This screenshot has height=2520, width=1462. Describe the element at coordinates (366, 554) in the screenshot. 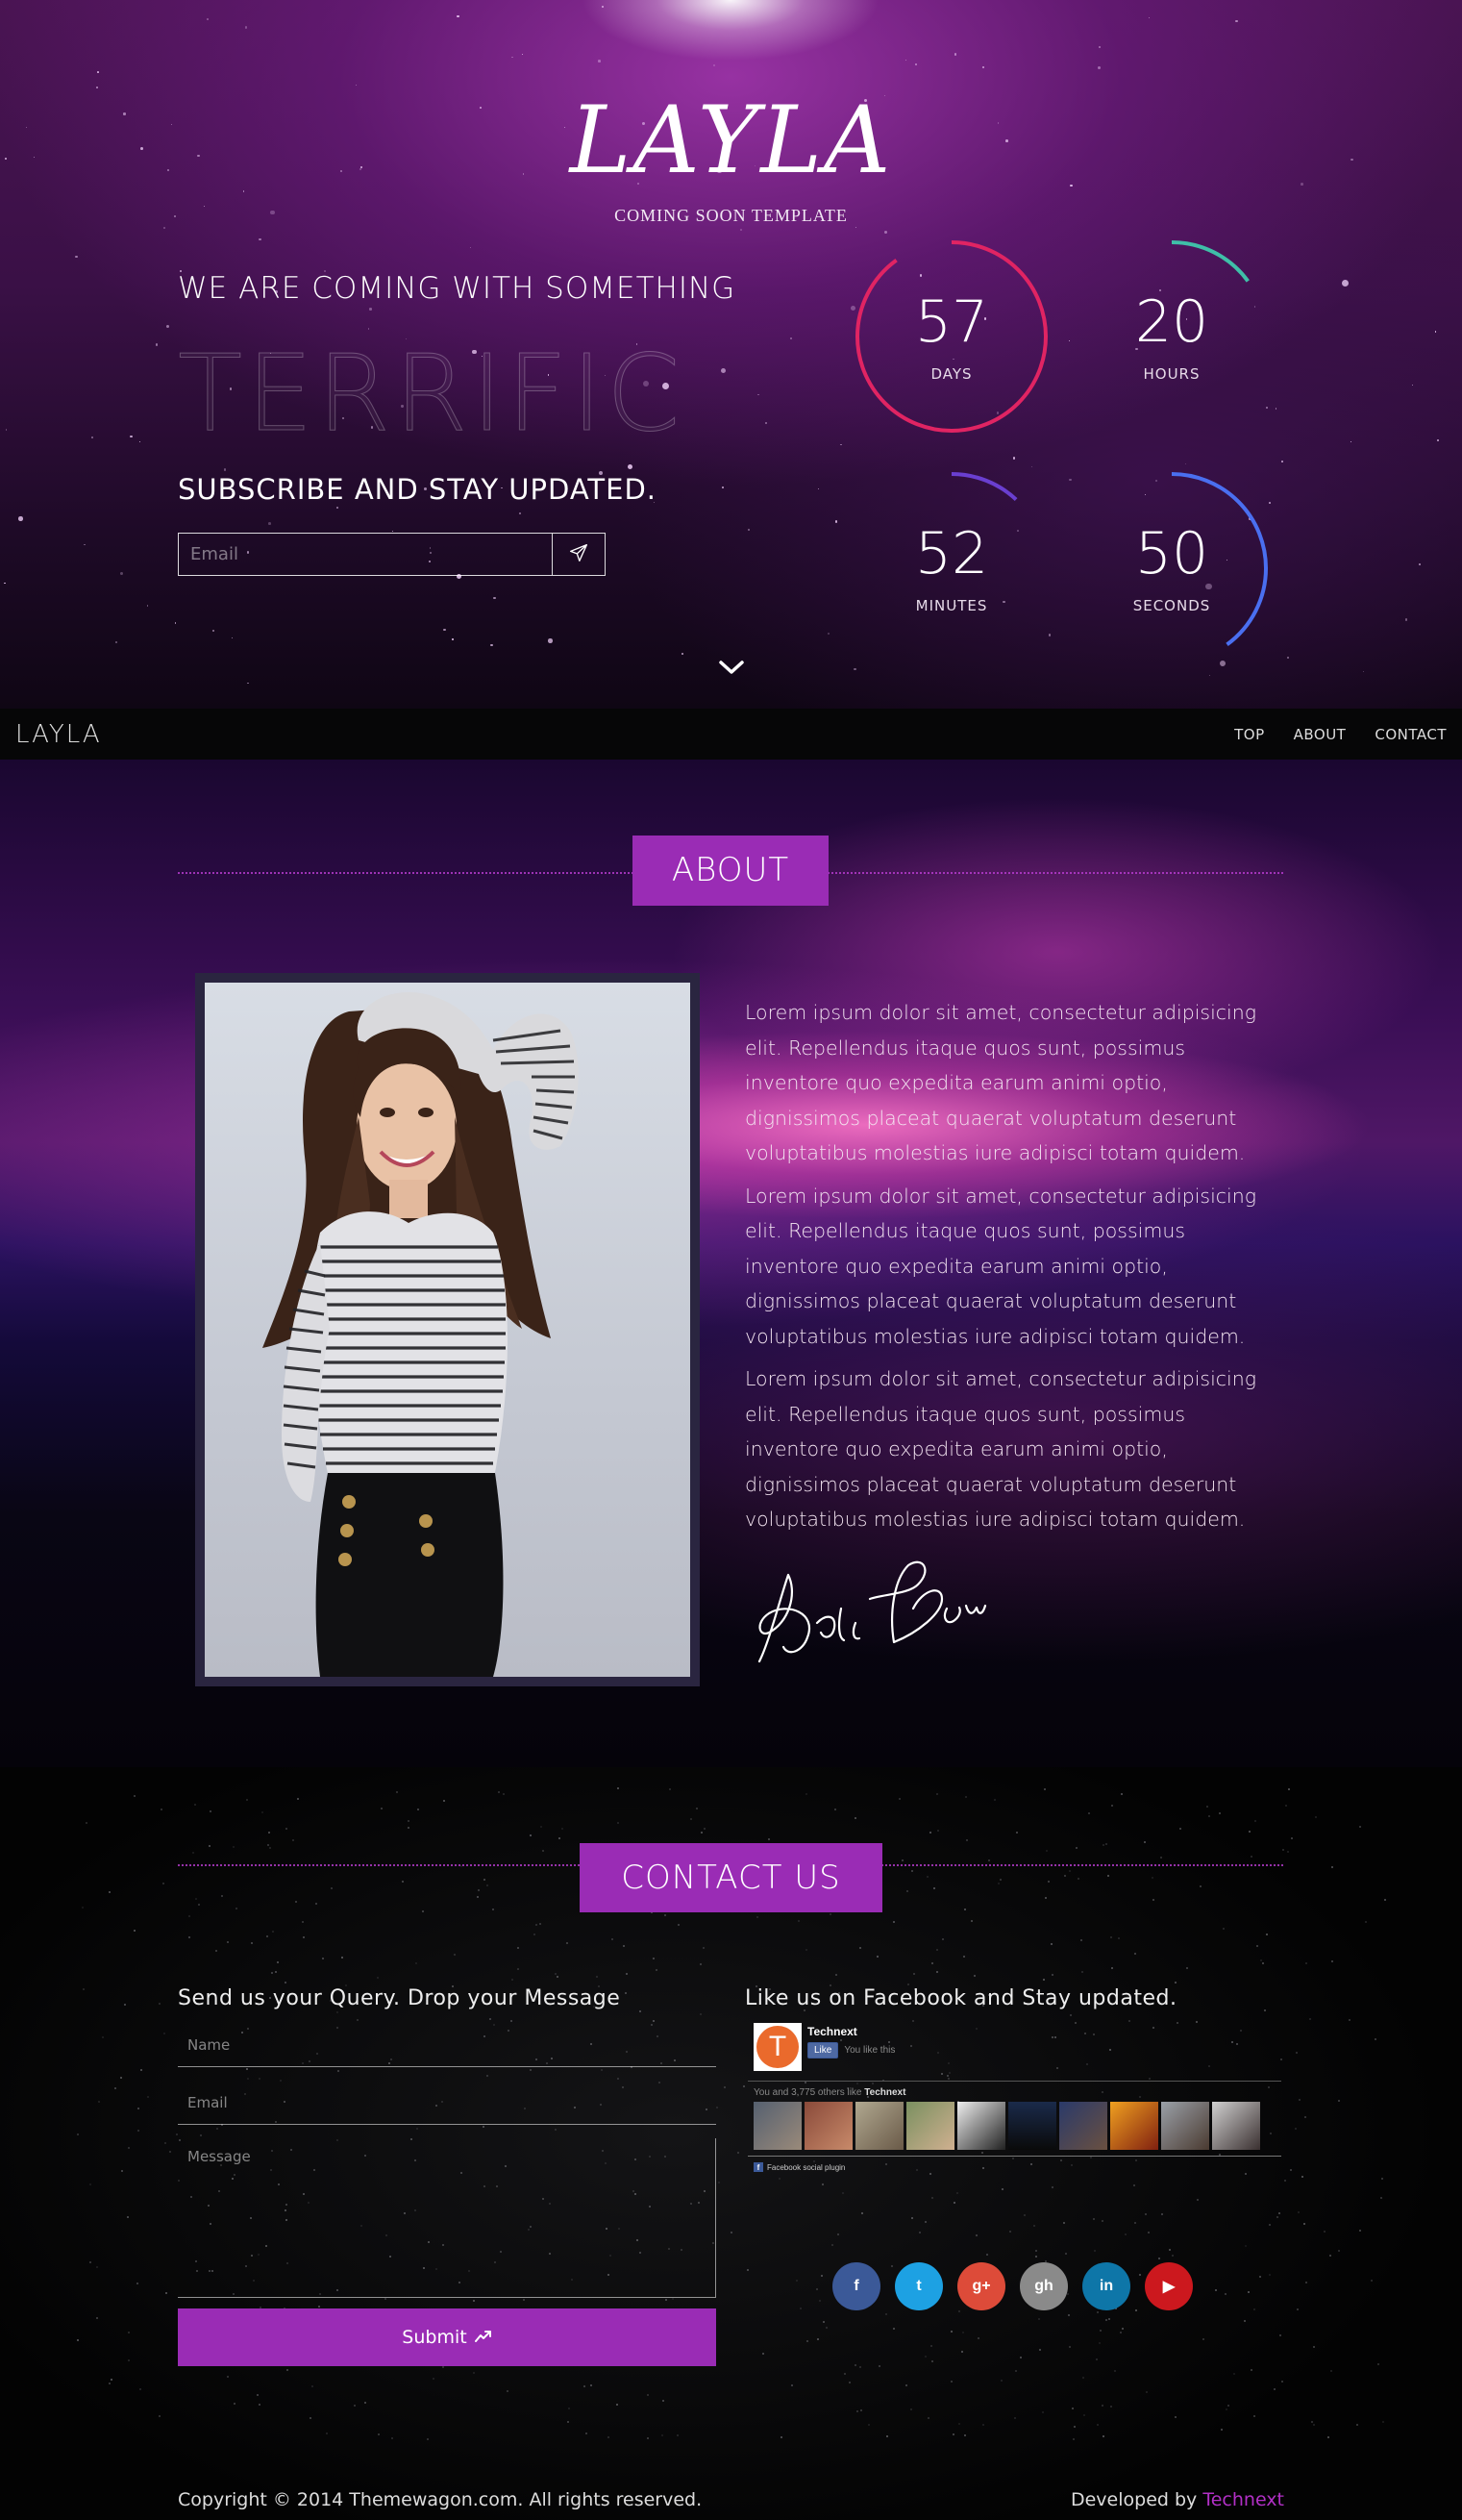

I see `subscribe-email-input` at that location.